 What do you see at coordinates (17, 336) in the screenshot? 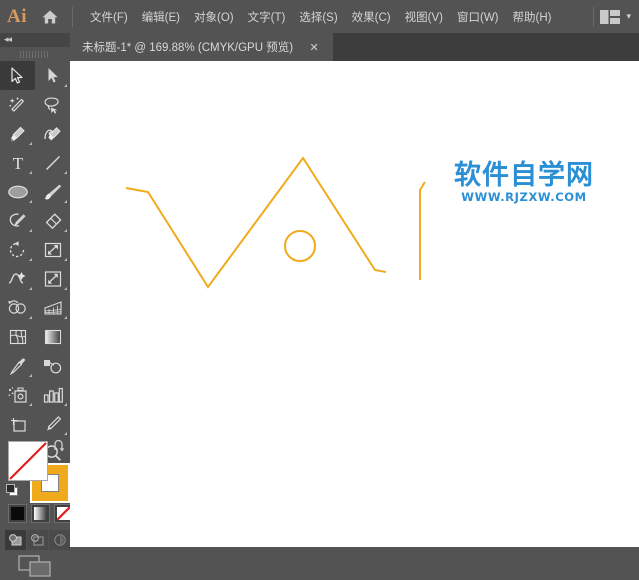
I see `mesh-tool` at bounding box center [17, 336].